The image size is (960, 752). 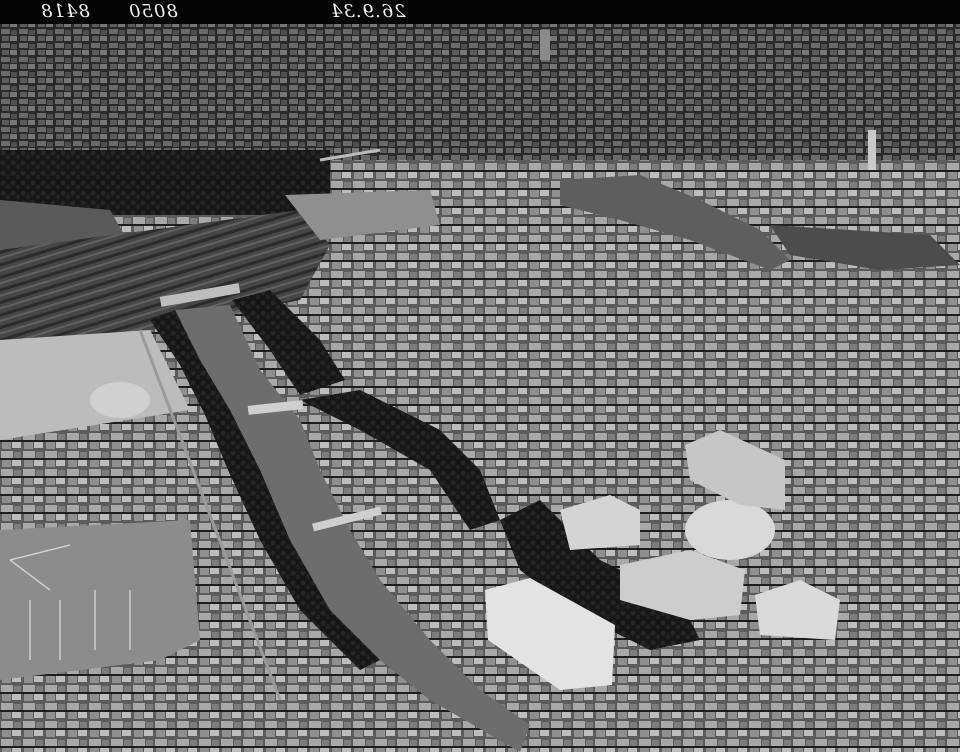 I want to click on plate-number-label: 8050, so click(x=153, y=11).